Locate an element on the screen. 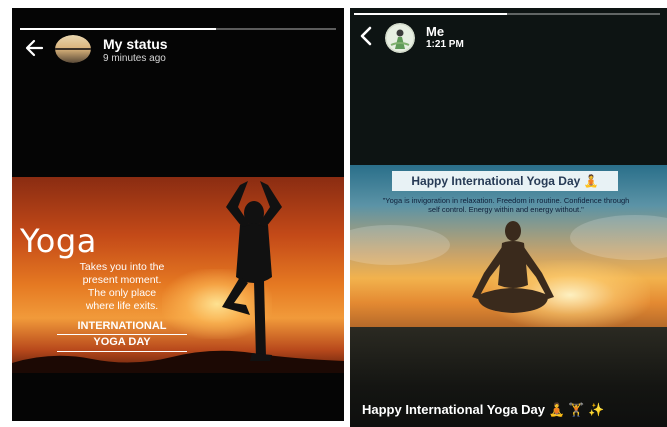 This screenshot has height=427, width=667. status-caption: Happy International Yoga Day 🧘 🏋 ✨ is located at coordinates (483, 409).